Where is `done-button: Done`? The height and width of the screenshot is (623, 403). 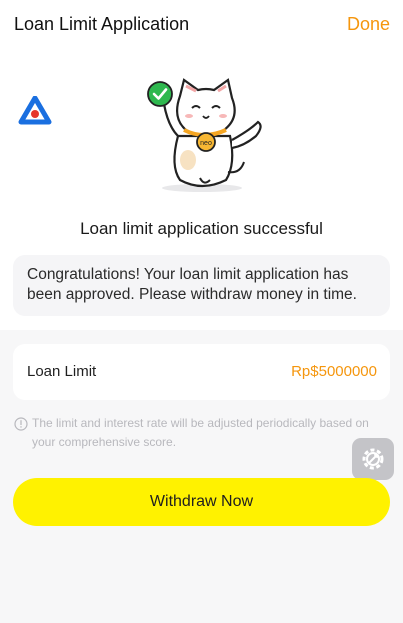 done-button: Done is located at coordinates (368, 24).